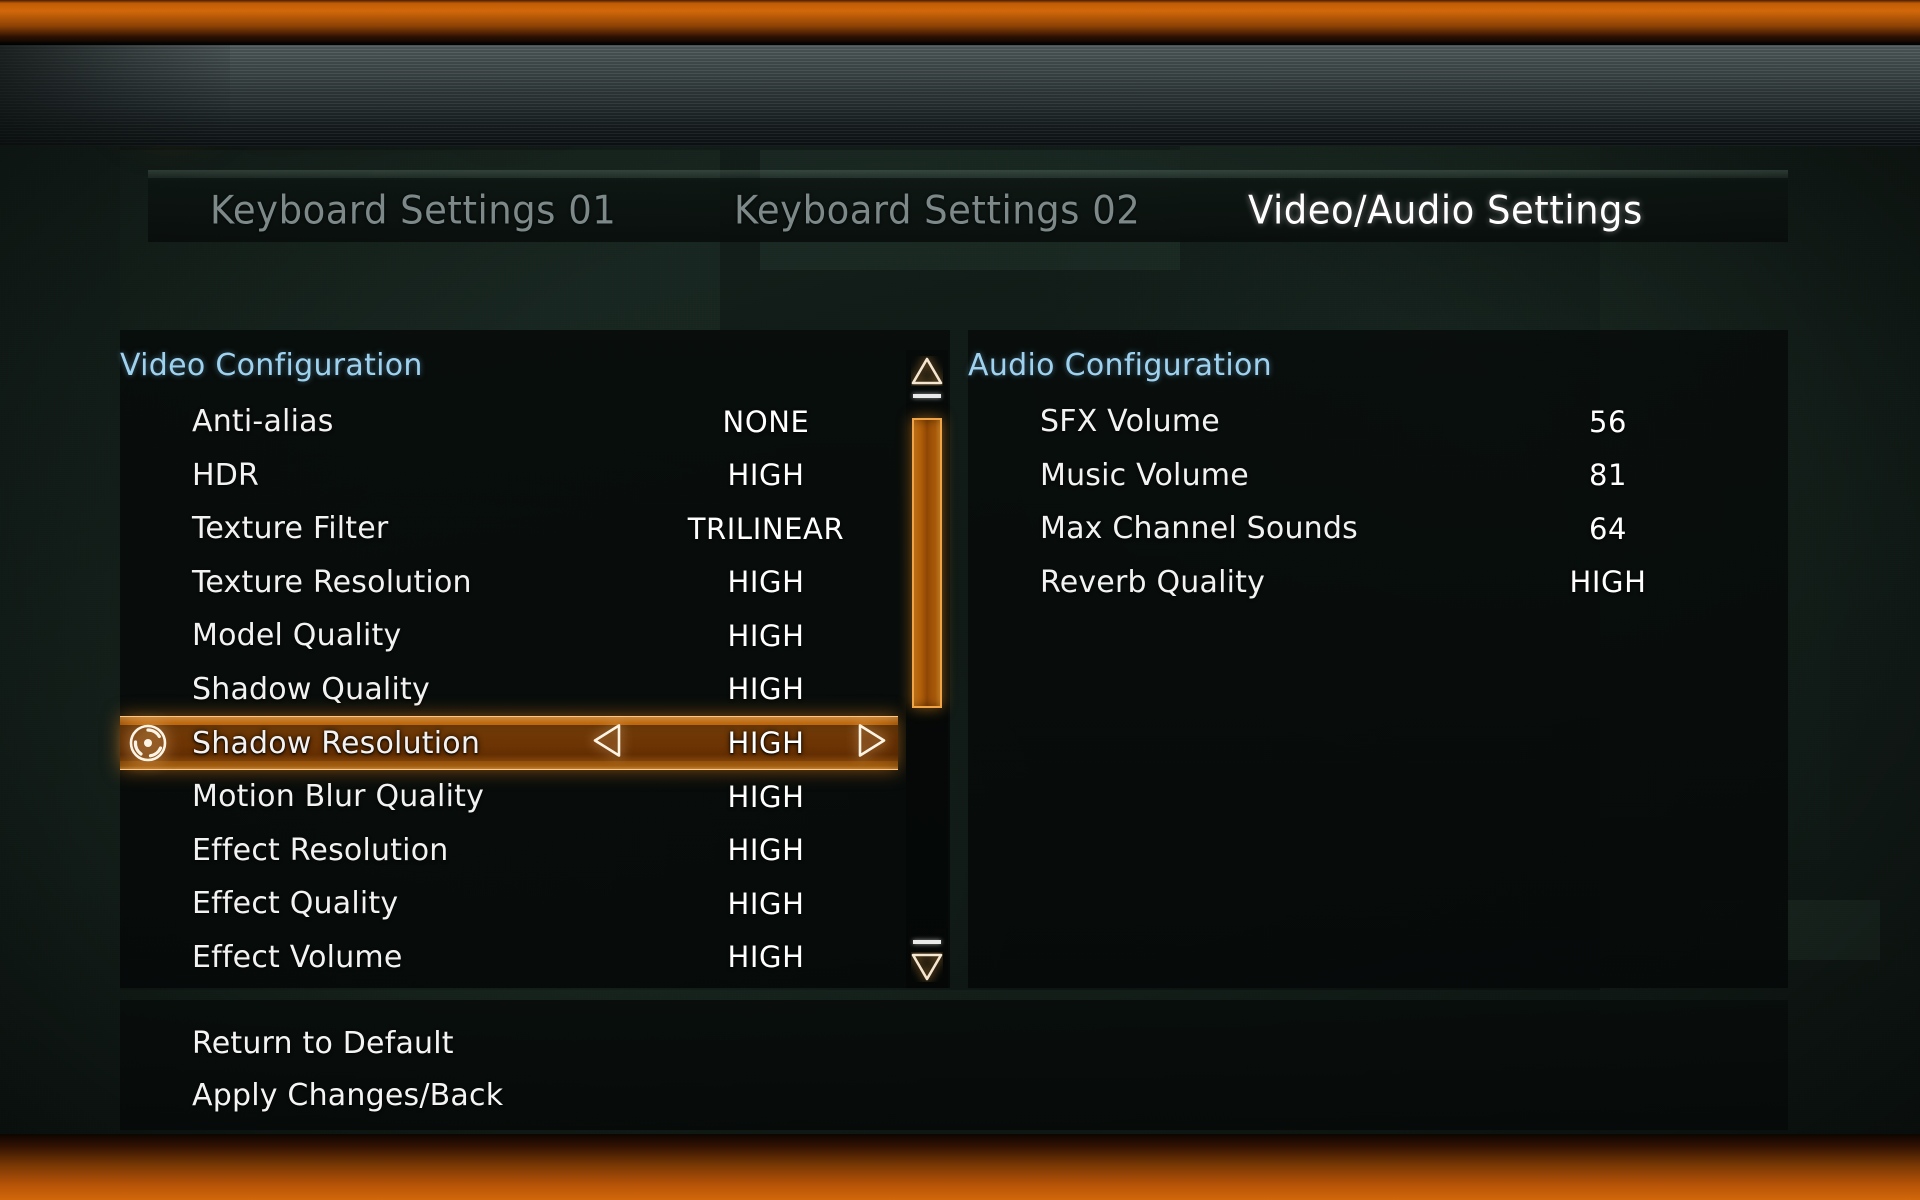  I want to click on setting-row: HDR HIGH, so click(509, 476).